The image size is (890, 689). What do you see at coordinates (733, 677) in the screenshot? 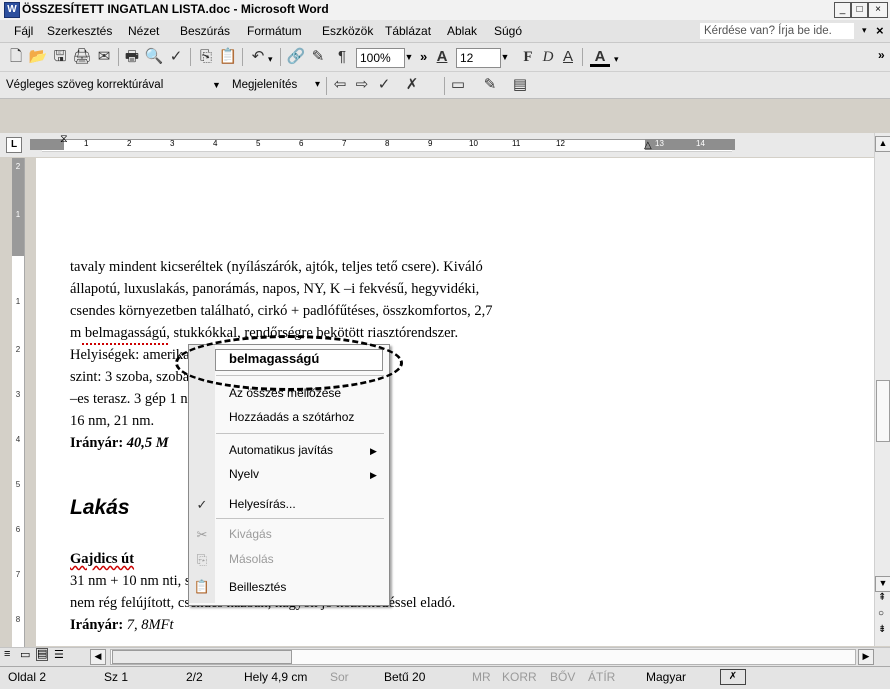
I see `spelling-status-book-icon: ✗` at bounding box center [733, 677].